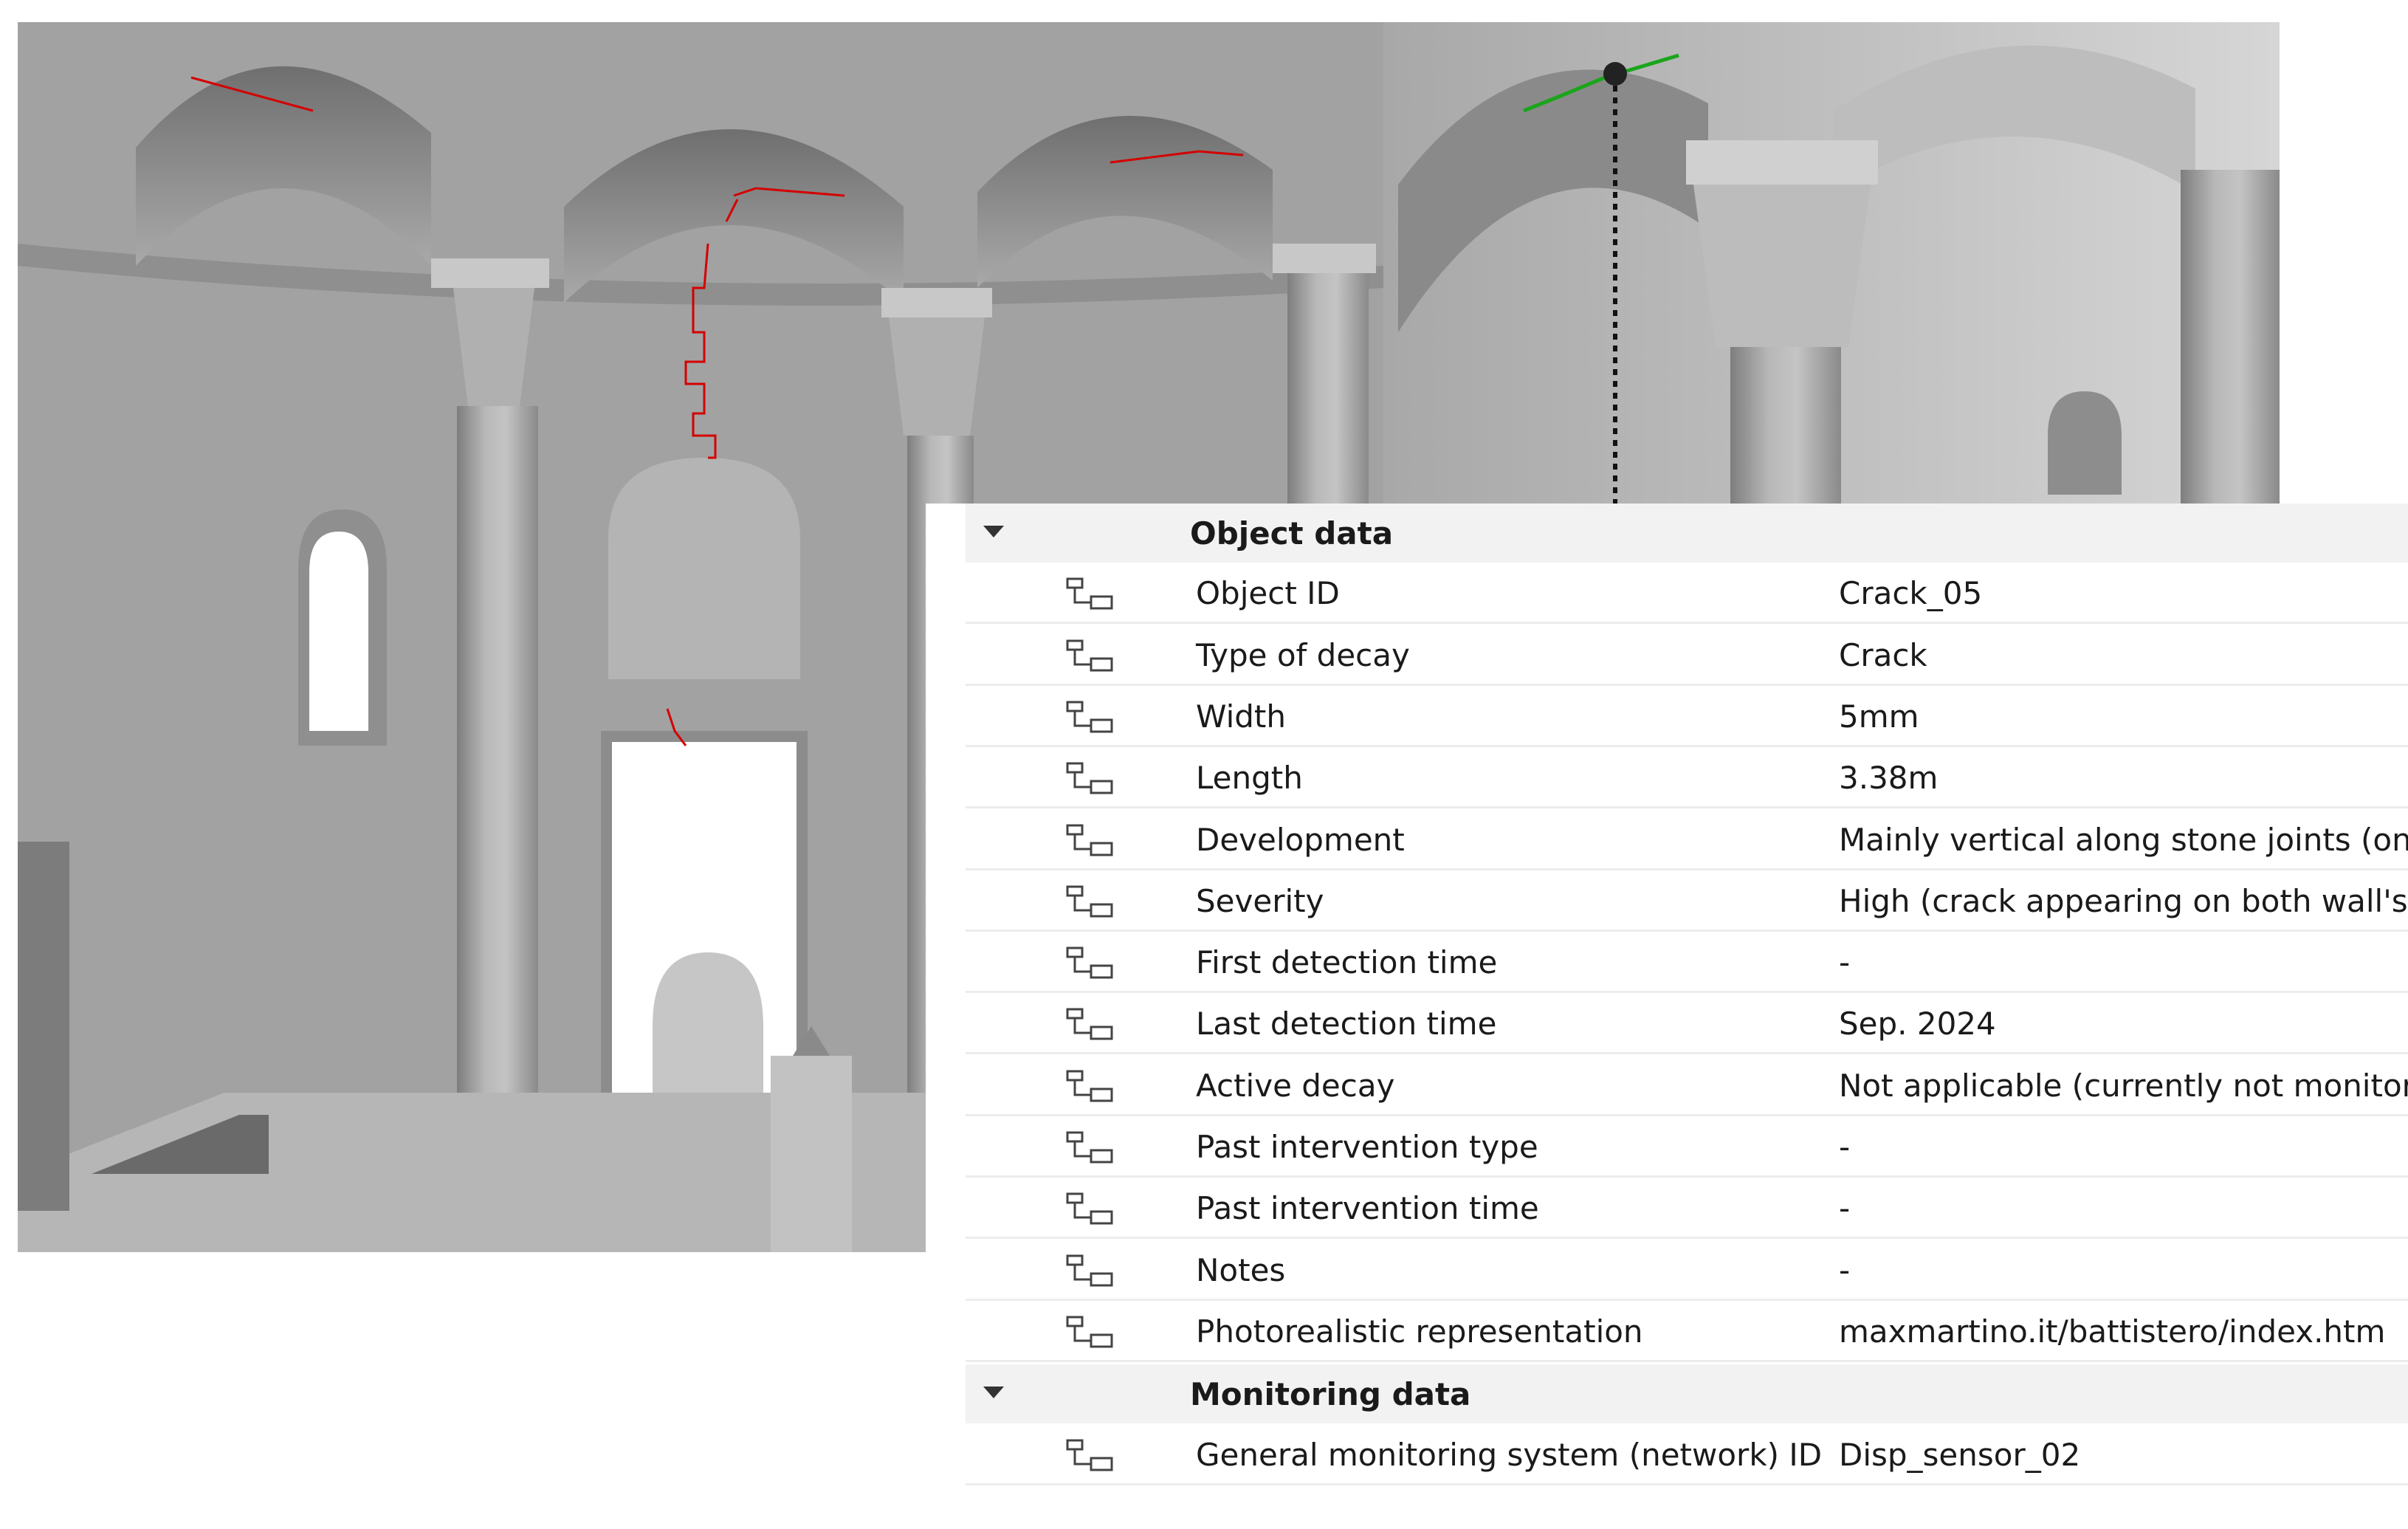  I want to click on property-value: 3.38m, so click(1888, 778).